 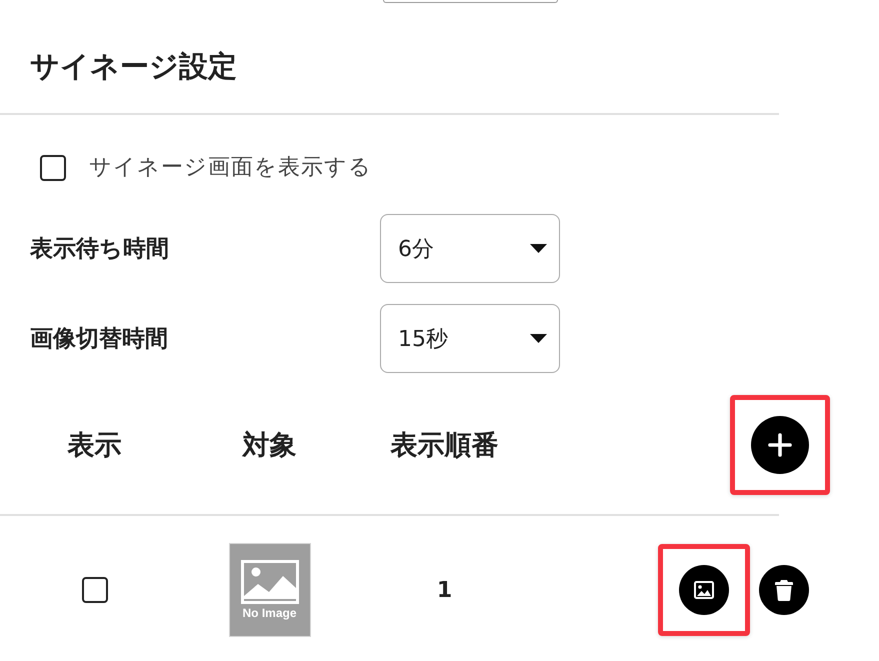 What do you see at coordinates (133, 66) in the screenshot?
I see `section-title: サイネージ設定` at bounding box center [133, 66].